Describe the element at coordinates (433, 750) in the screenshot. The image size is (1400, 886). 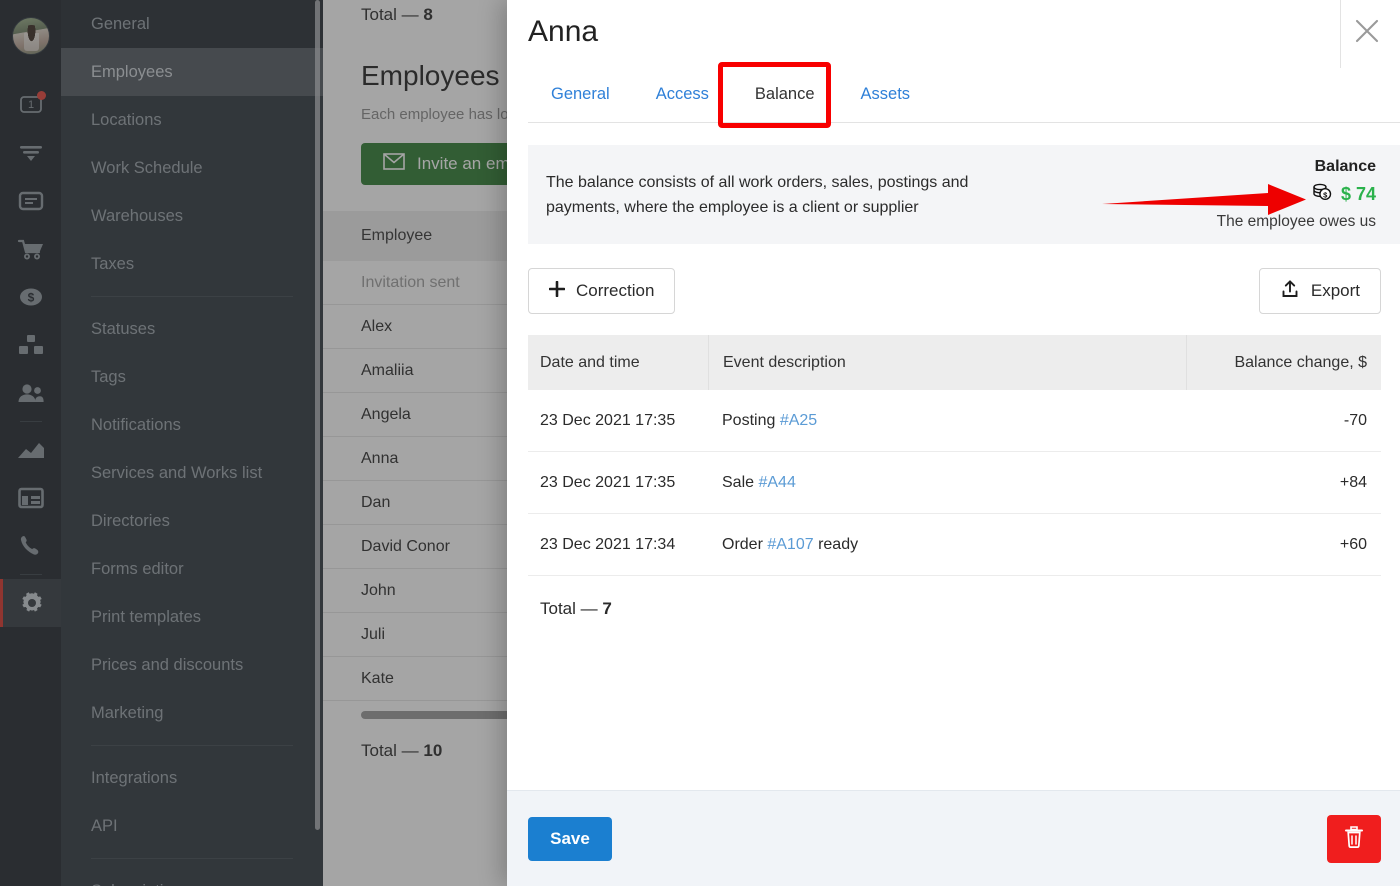
I see `employees-total-value: 10` at that location.